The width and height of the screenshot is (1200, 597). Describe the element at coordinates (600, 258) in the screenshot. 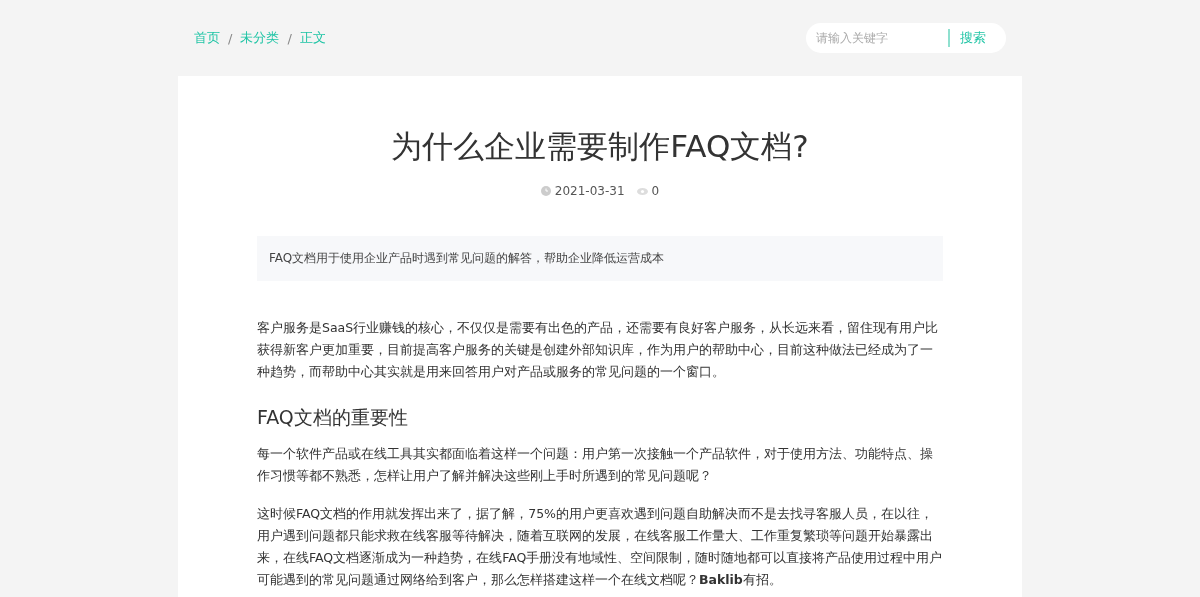

I see `article-summary: FAQ文档用于使用企业产品时遇到常见问题的解答，帮助企业降低运营成本` at that location.